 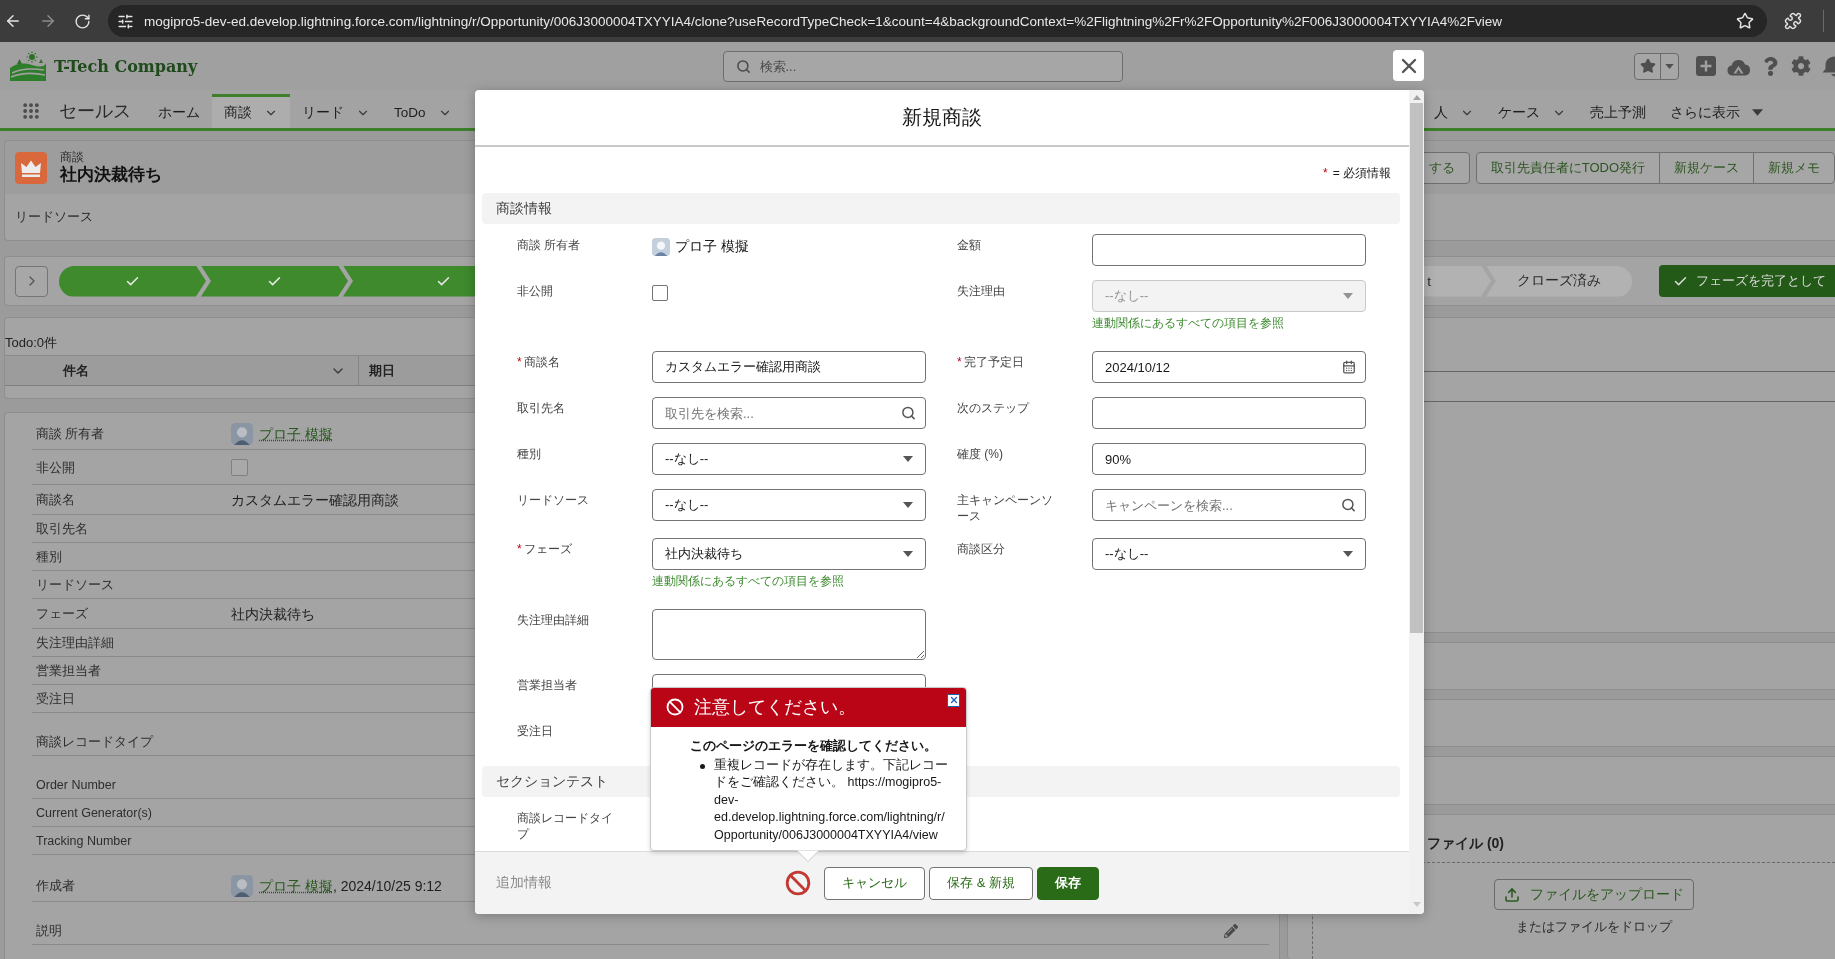 What do you see at coordinates (31, 111) in the screenshot?
I see `dot-grid-icon` at bounding box center [31, 111].